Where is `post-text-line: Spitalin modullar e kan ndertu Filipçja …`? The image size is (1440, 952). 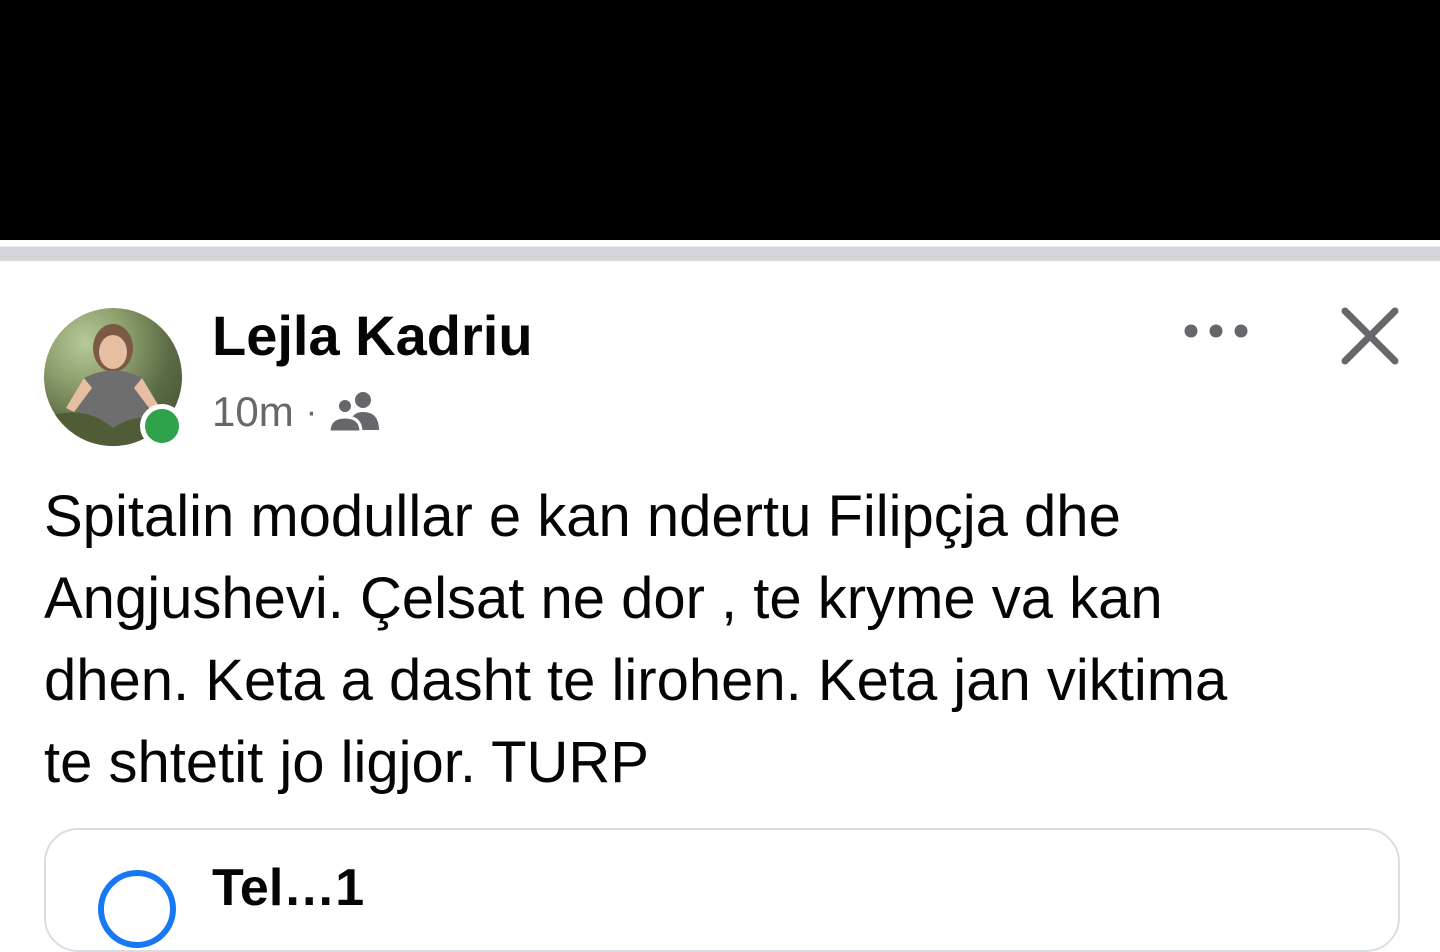 post-text-line: Spitalin modullar e kan ndertu Filipçja … is located at coordinates (582, 516).